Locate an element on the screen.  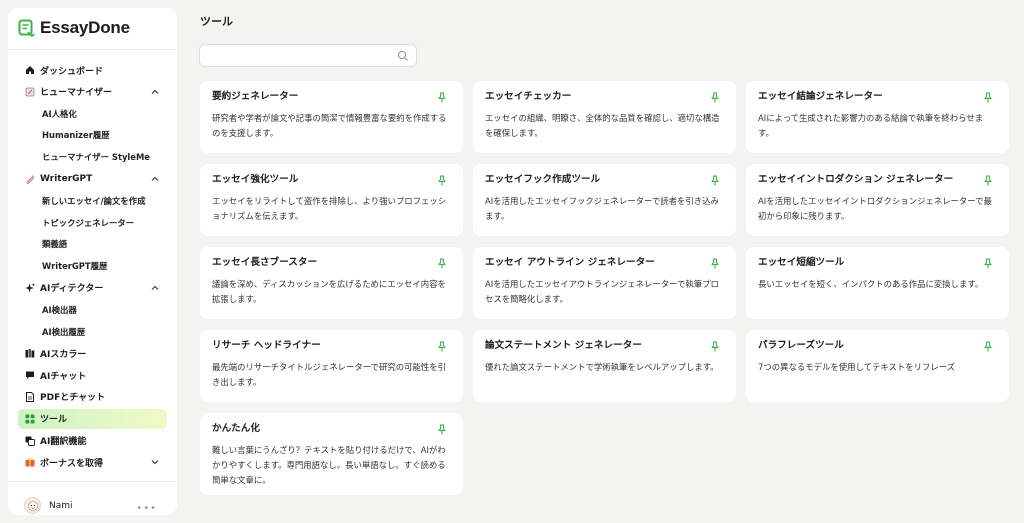
sidebar-item-writergpt: WriterGPT is located at coordinates (92, 179).